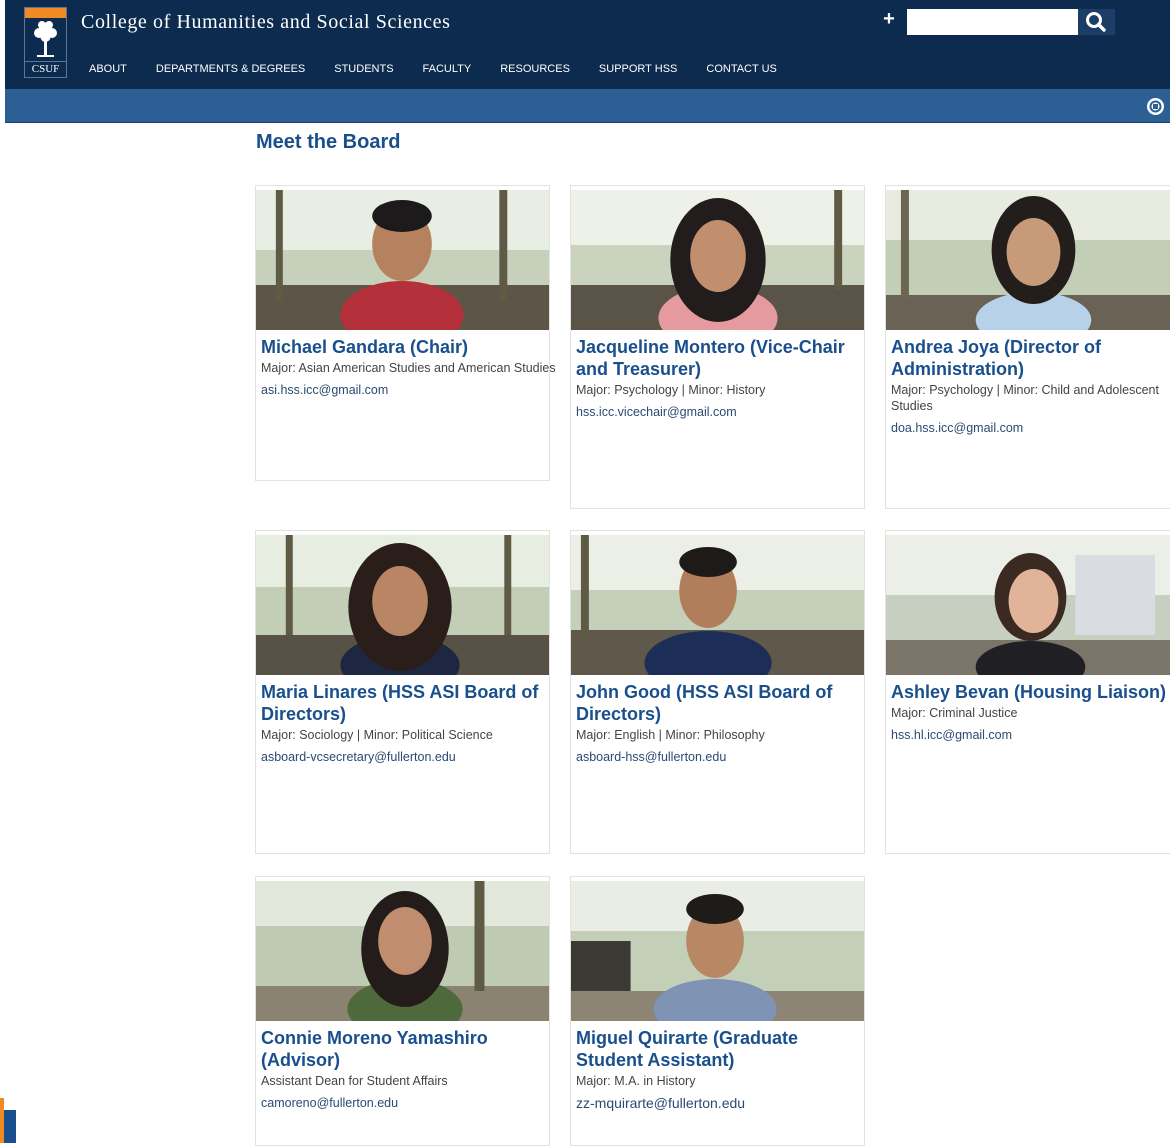 The width and height of the screenshot is (1170, 1146). Describe the element at coordinates (717, 757) in the screenshot. I see `member-email: asboard-hss@fullerton.edu` at that location.